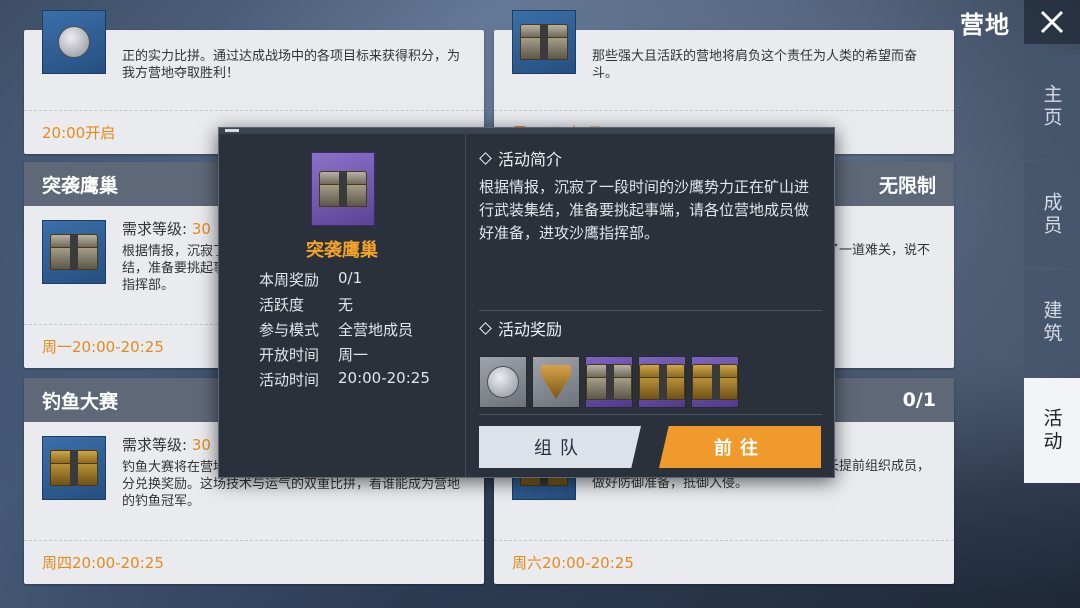  I want to click on activity-time: 周四20:00-20:25, so click(254, 562).